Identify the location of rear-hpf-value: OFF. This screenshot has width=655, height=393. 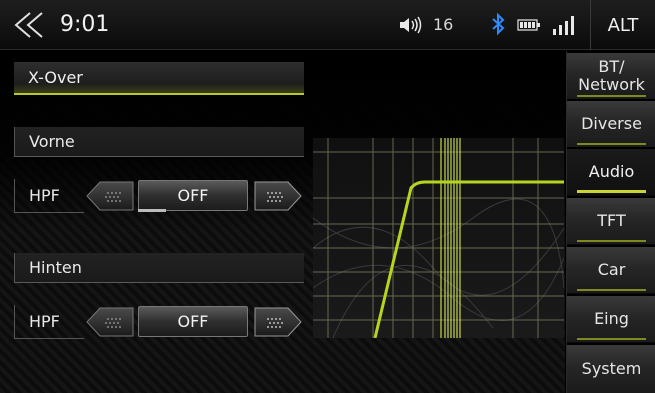
(193, 321).